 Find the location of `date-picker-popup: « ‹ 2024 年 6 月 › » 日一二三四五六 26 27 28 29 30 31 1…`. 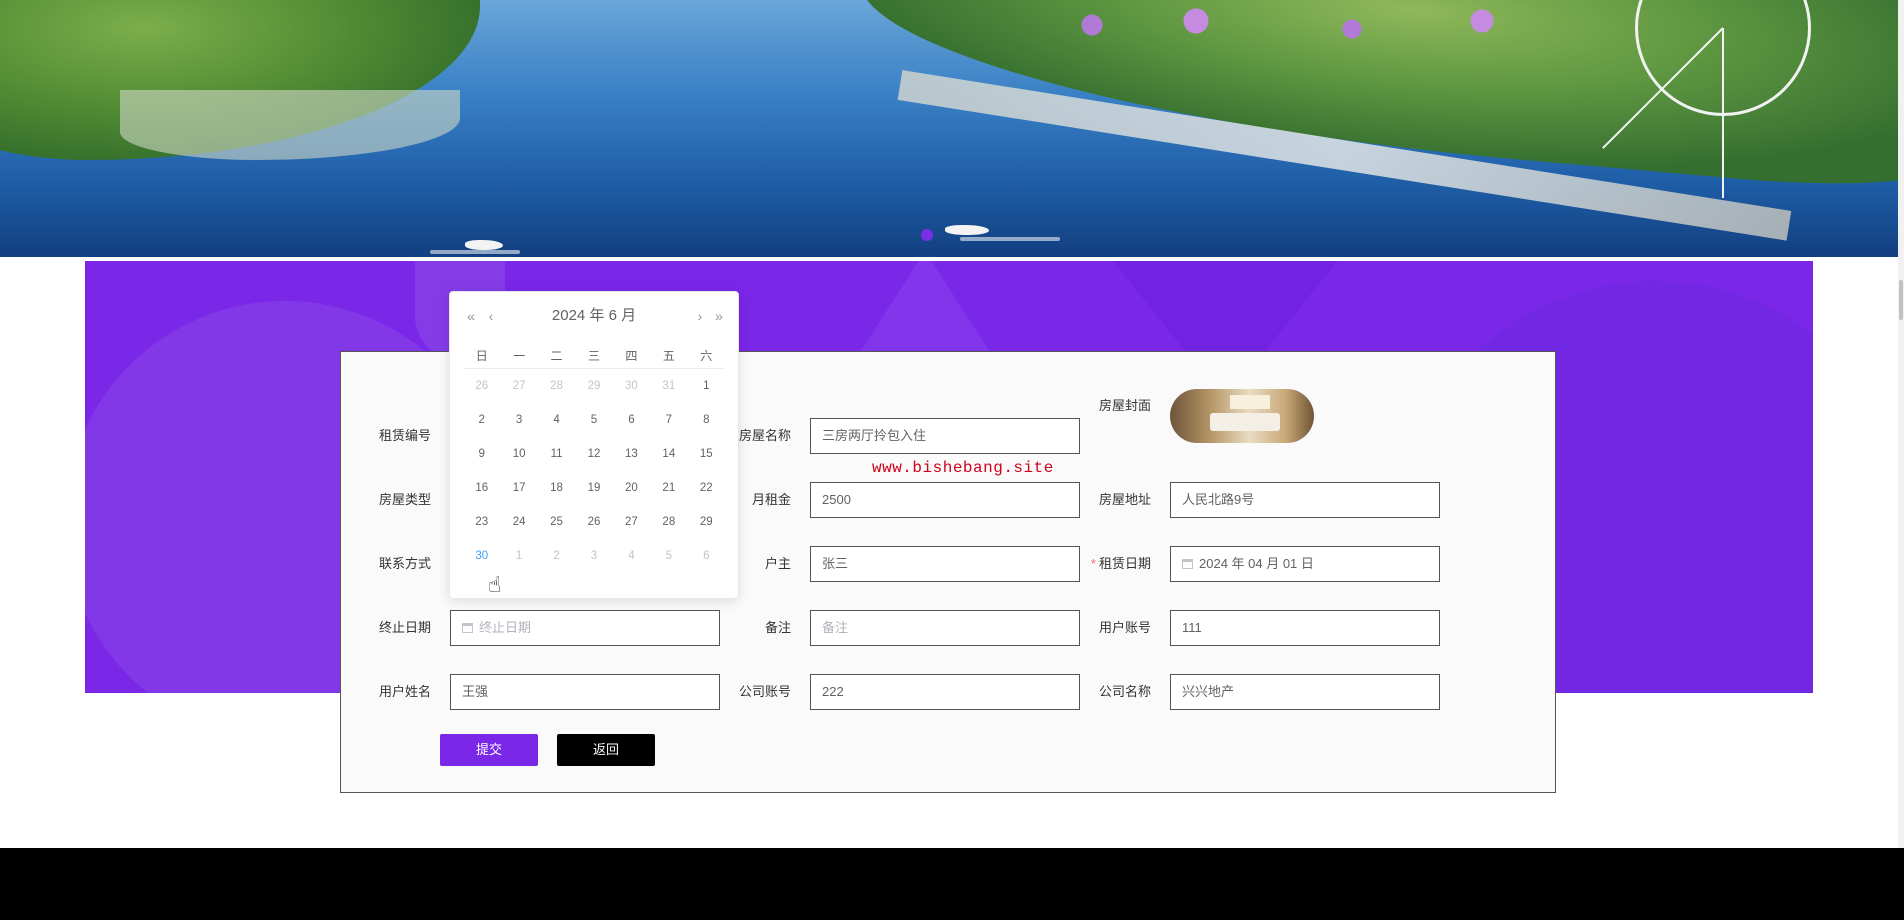

date-picker-popup: « ‹ 2024 年 6 月 › » 日一二三四五六 26 27 28 29 30 31 1… is located at coordinates (594, 445).